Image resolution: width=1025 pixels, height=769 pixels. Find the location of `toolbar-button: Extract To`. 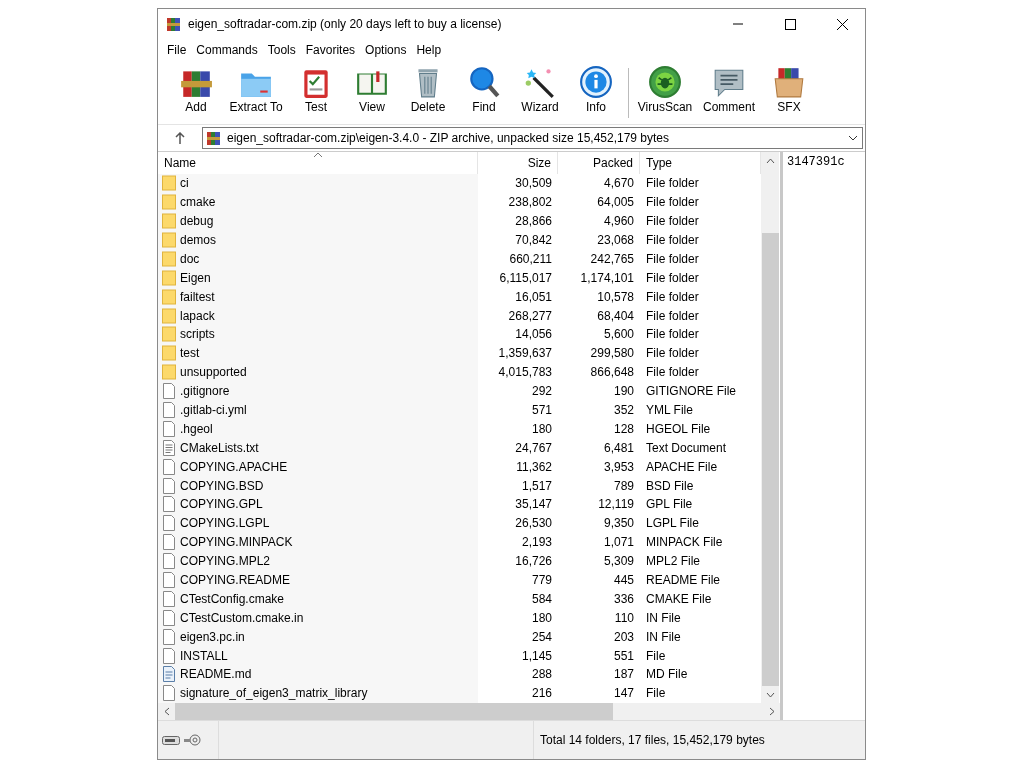

toolbar-button: Extract To is located at coordinates (256, 88).